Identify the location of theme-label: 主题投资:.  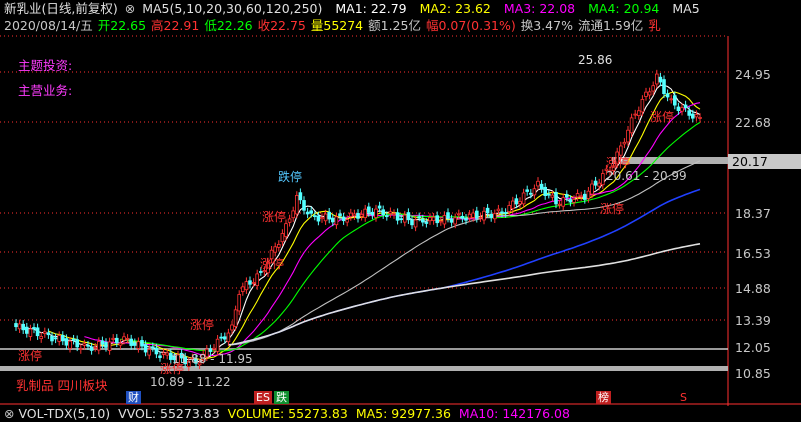
(45, 64).